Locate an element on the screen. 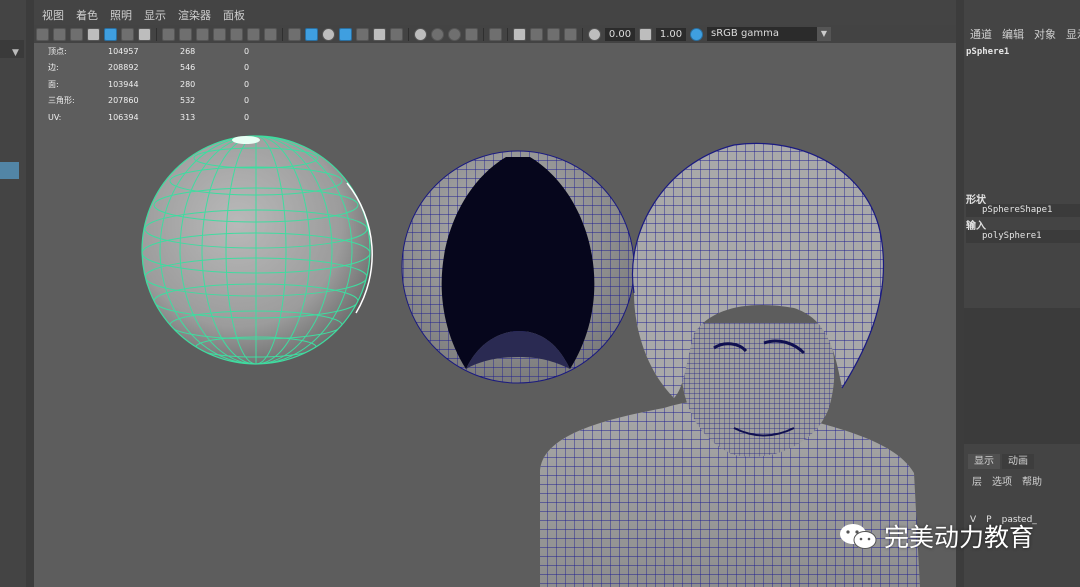 The width and height of the screenshot is (1080, 587). layer-editor-menubar: 层 选项 帮助 is located at coordinates (1012, 480).